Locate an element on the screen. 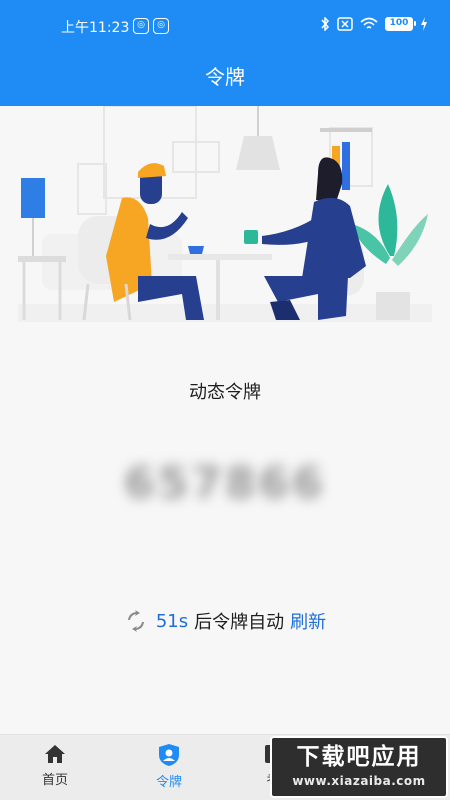  countdown-timer: 51s is located at coordinates (172, 621).